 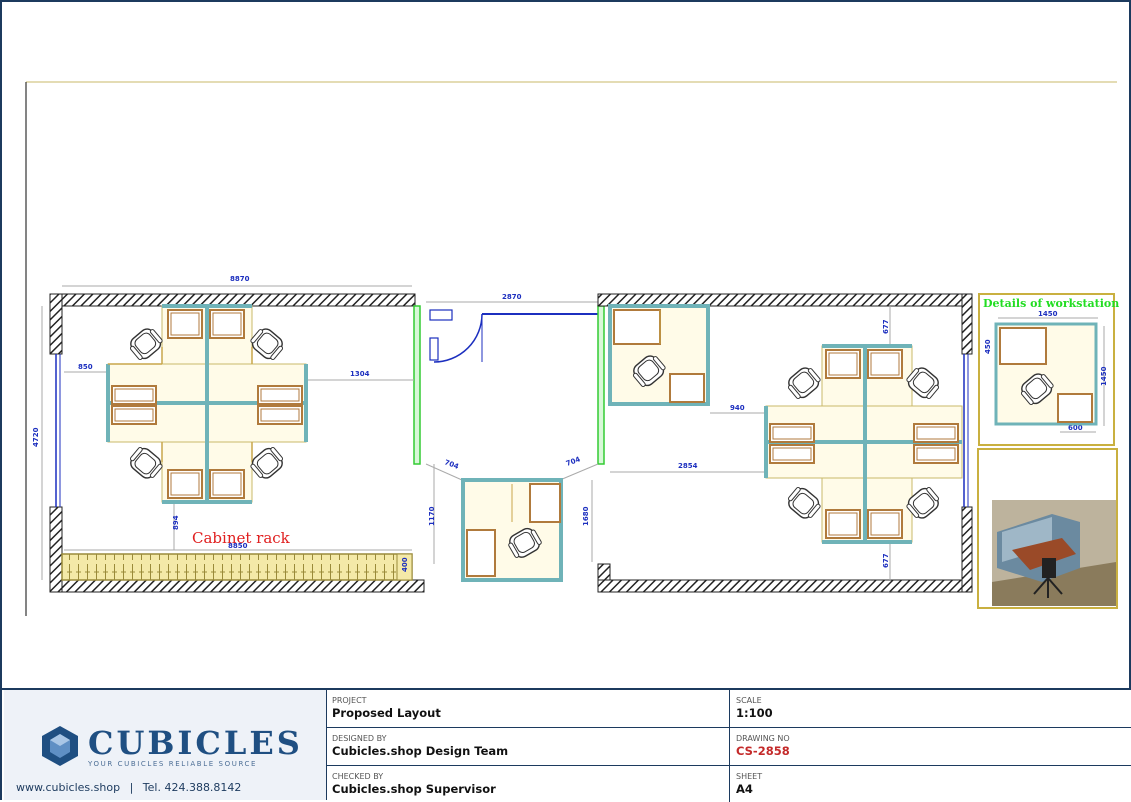 What do you see at coordinates (930, 784) in the screenshot?
I see `sheet-cell: SHEET A4` at bounding box center [930, 784].